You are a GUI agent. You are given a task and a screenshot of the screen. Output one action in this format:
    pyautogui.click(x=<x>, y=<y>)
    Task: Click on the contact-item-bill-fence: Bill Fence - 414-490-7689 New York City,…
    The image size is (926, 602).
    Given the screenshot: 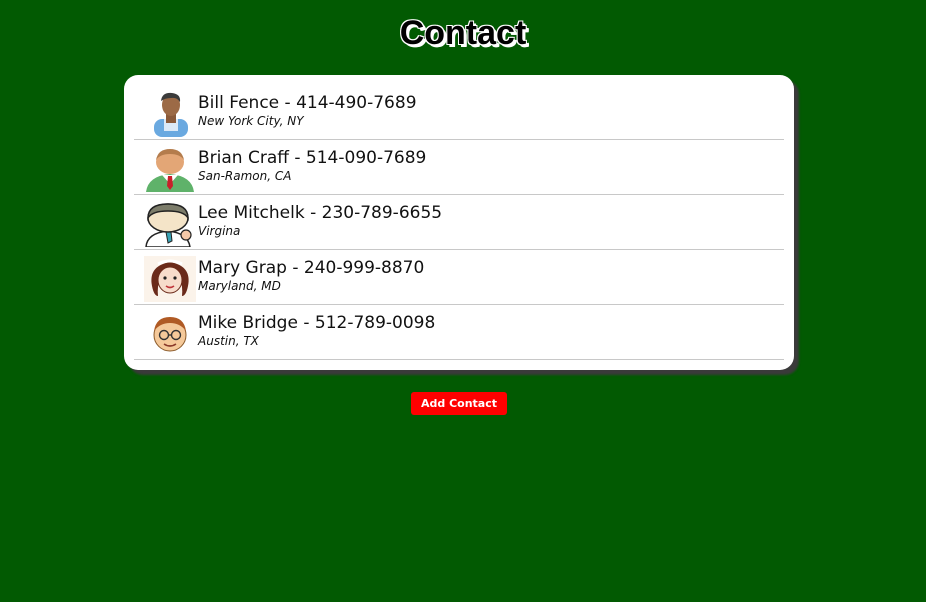 What is the action you would take?
    pyautogui.click(x=459, y=112)
    